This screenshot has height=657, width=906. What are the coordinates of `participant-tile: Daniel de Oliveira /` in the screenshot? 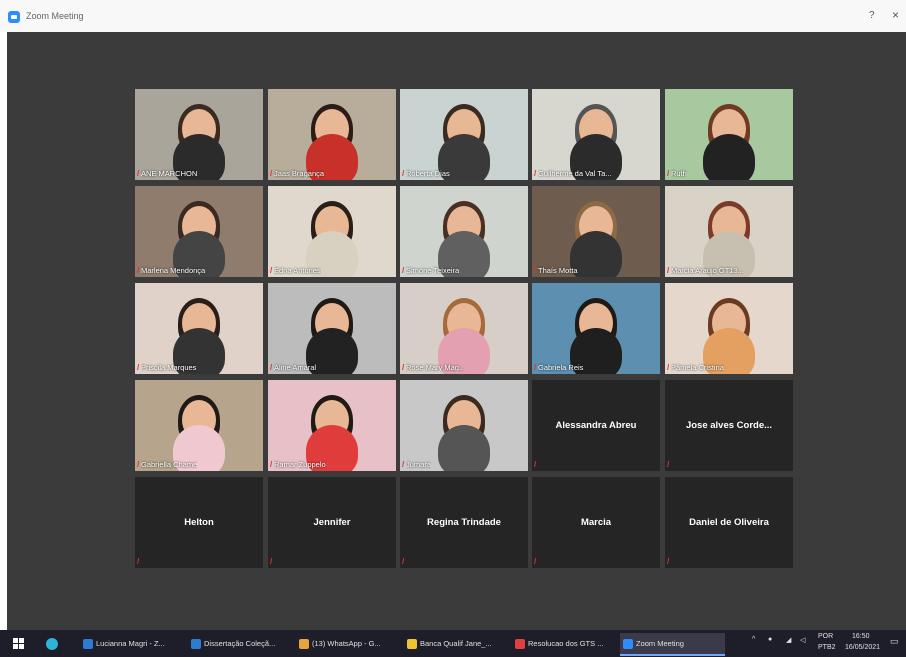 It's located at (729, 522).